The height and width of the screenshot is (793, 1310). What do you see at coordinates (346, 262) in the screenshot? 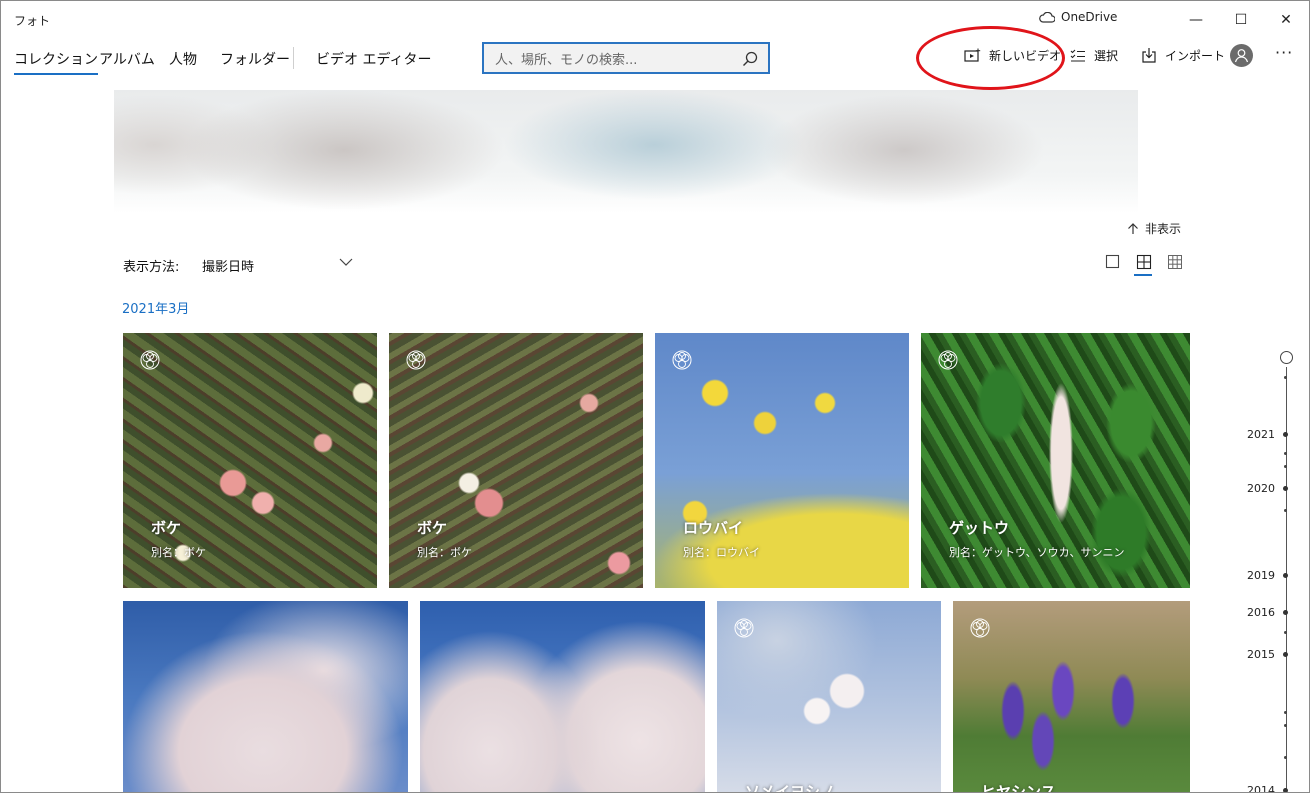
I see `chevron-down-icon` at bounding box center [346, 262].